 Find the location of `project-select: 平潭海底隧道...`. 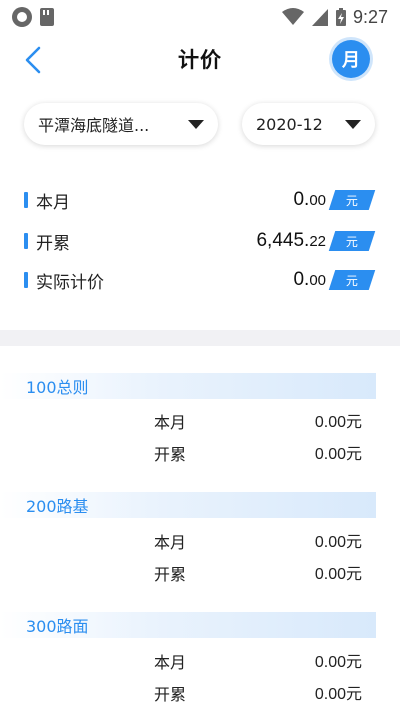

project-select: 平潭海底隧道... is located at coordinates (121, 124).